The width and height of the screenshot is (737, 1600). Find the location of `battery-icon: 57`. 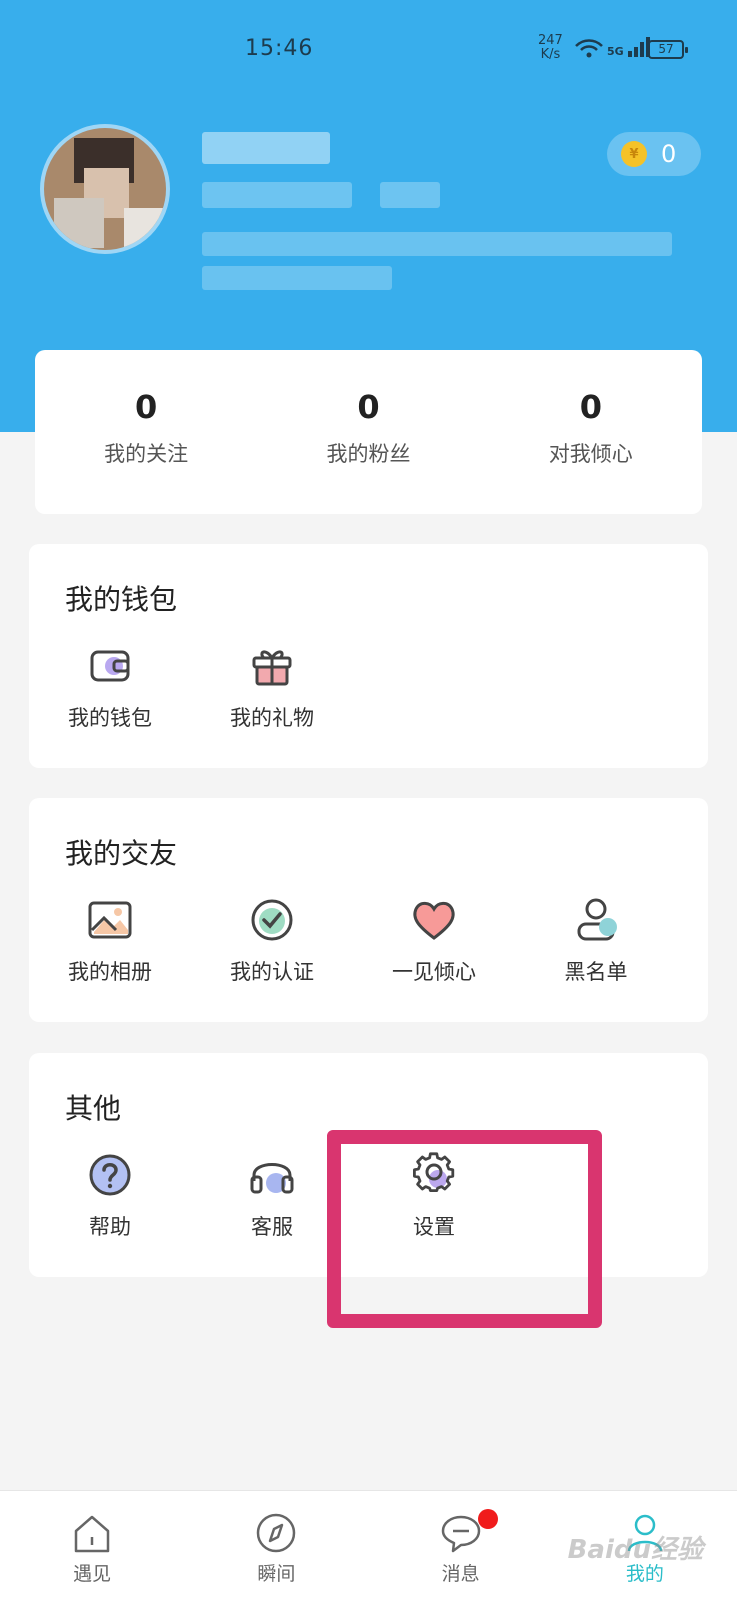

battery-icon: 57 is located at coordinates (668, 49).